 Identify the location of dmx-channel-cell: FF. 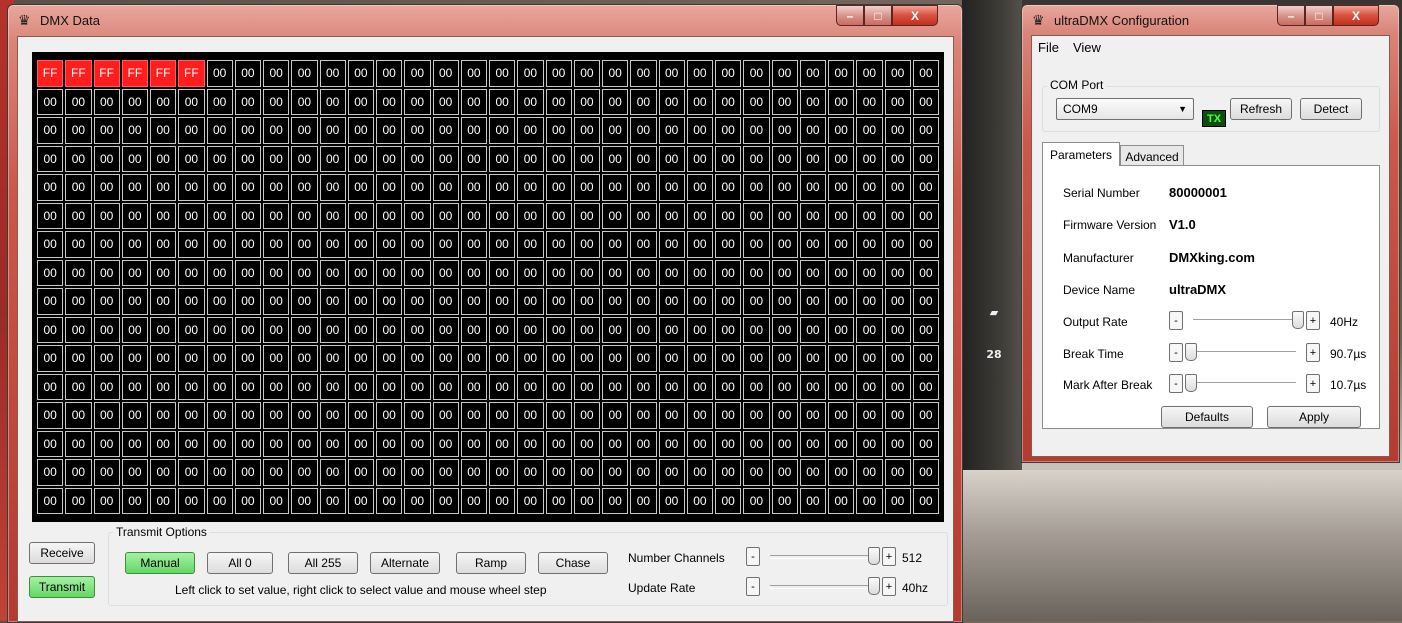
(134, 73).